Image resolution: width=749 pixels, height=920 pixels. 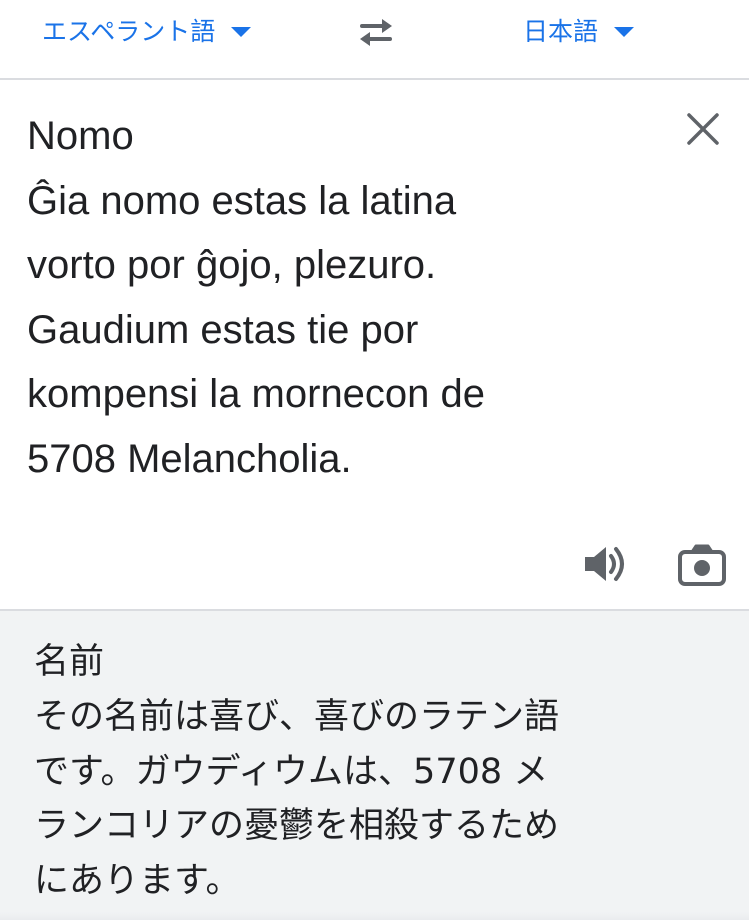 What do you see at coordinates (242, 200) in the screenshot?
I see `source-line: Ĝia nomo estas la latina` at bounding box center [242, 200].